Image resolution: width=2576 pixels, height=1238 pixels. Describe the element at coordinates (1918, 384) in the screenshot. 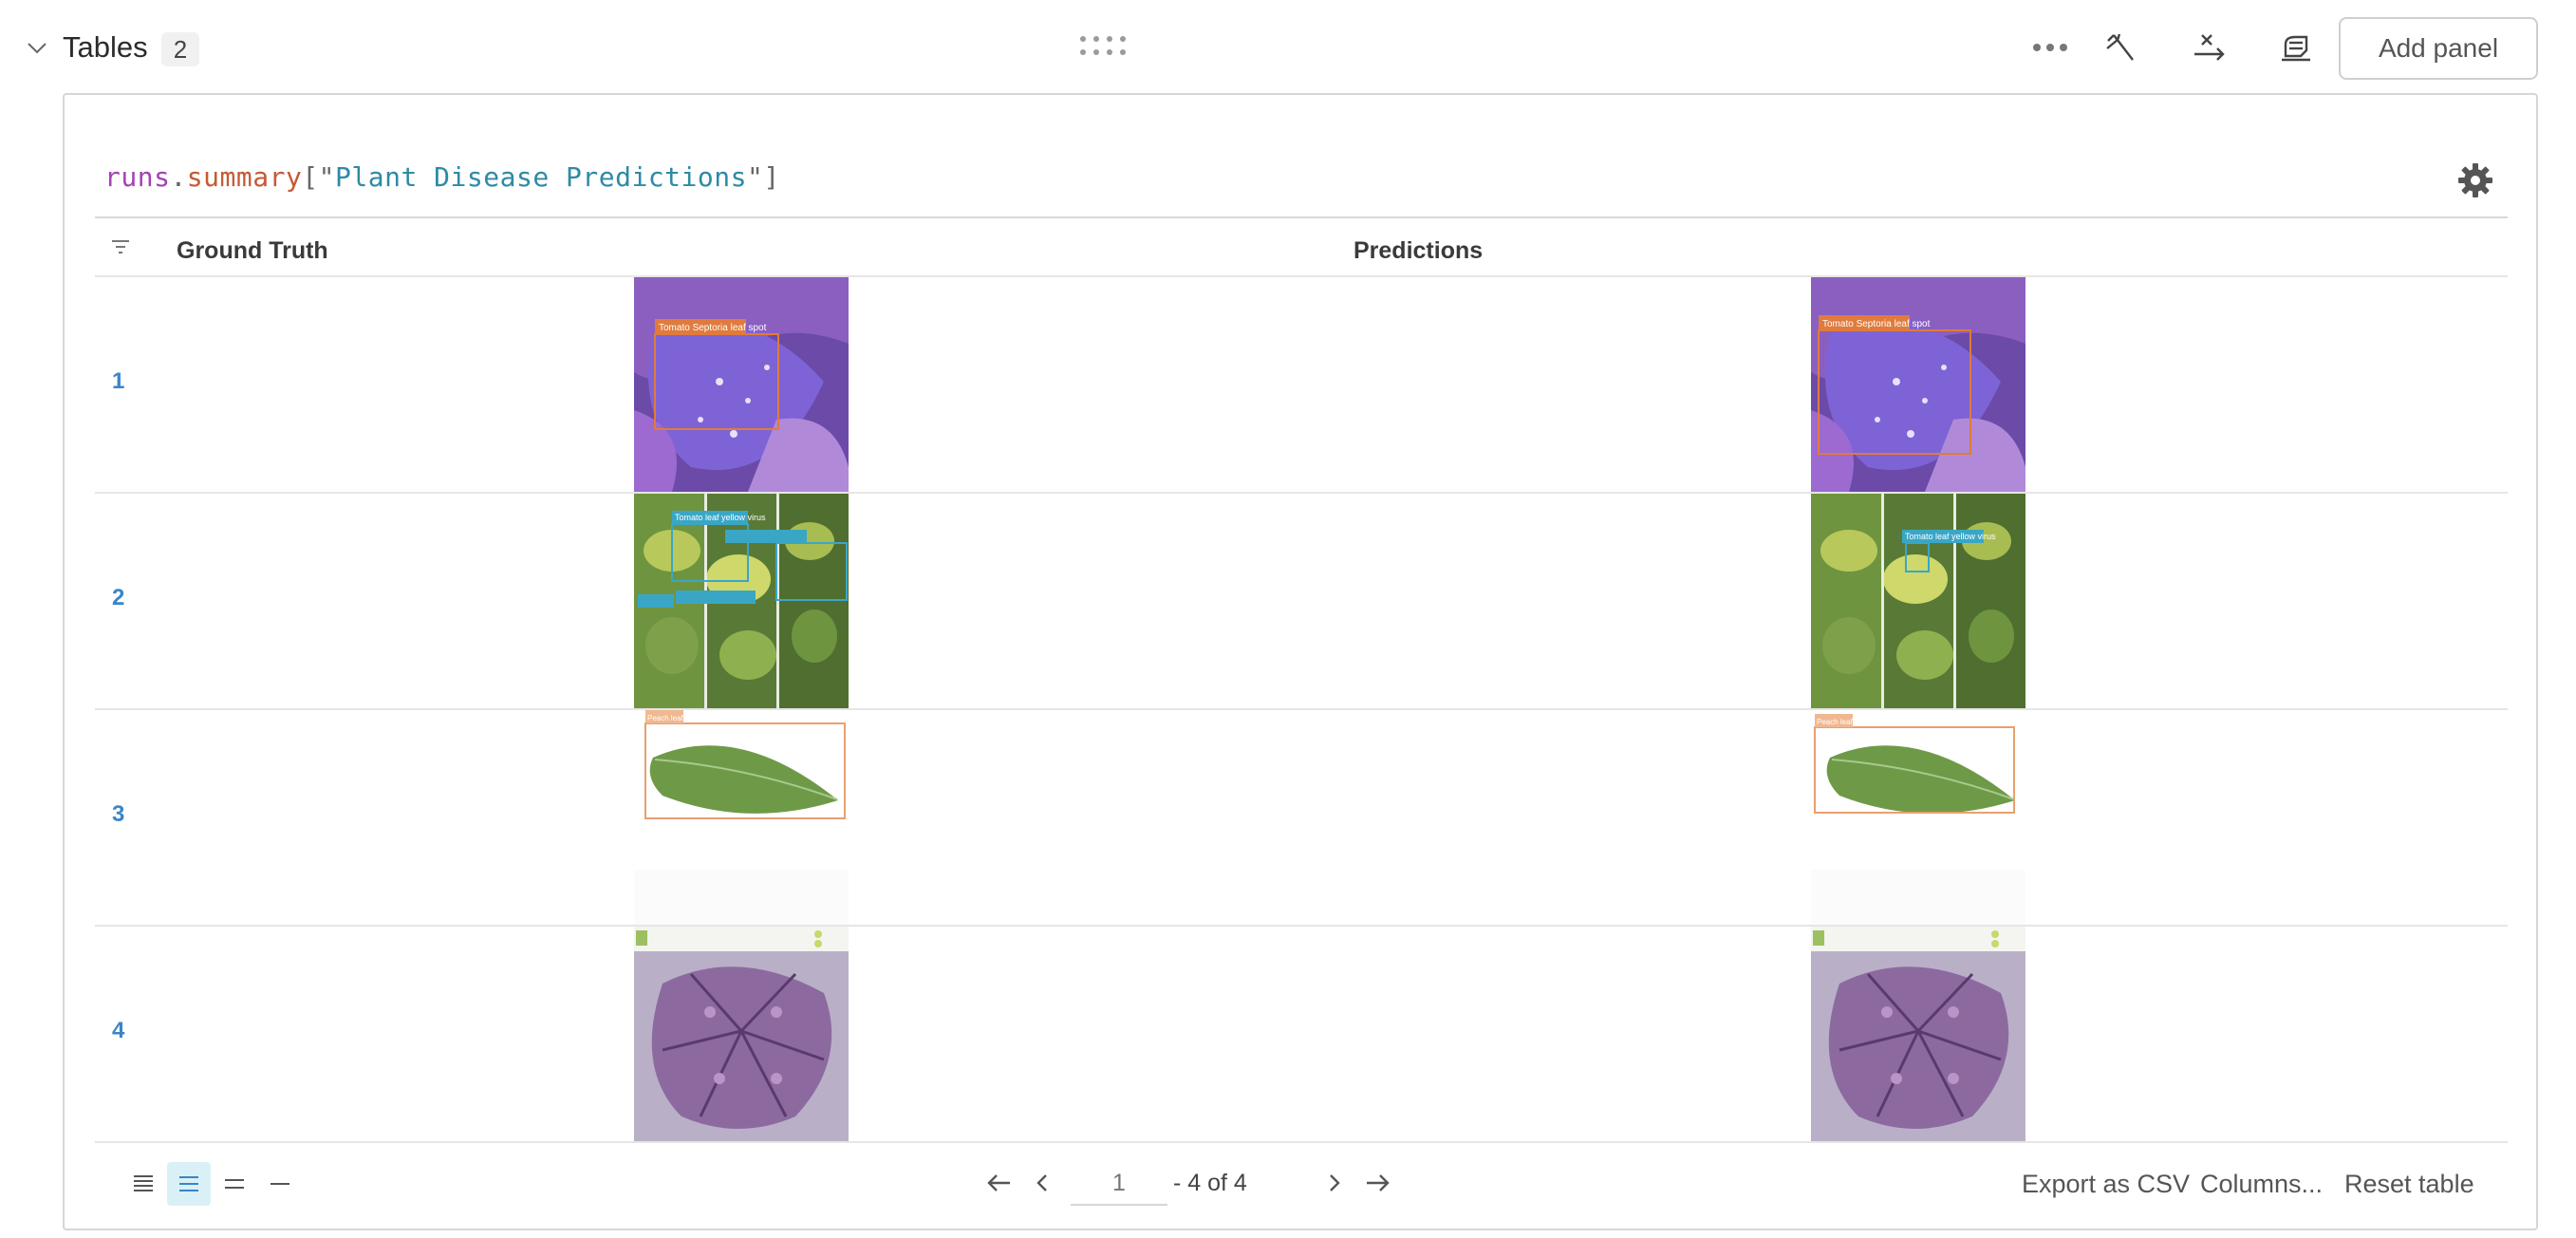

I see `prediction-image: Tomato Septoria leaf spot` at that location.